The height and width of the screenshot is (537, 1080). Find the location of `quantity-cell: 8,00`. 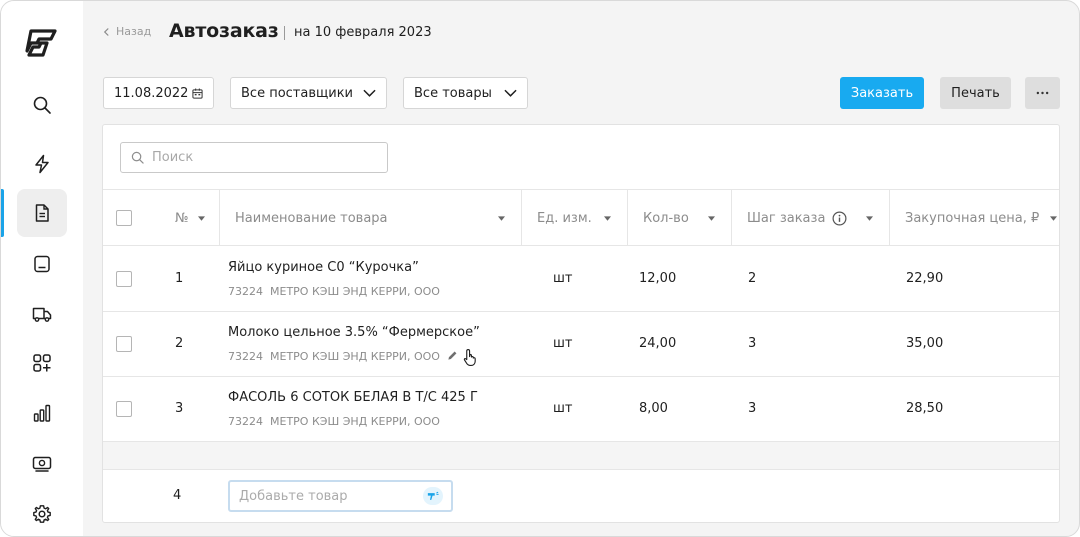

quantity-cell: 8,00 is located at coordinates (653, 408).